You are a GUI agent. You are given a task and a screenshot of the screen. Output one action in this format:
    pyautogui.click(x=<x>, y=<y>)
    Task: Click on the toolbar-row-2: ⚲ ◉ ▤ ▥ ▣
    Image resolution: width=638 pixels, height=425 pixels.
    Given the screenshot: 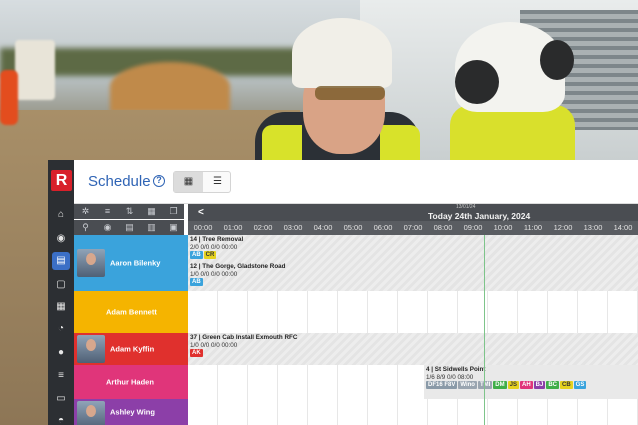 What is the action you would take?
    pyautogui.click(x=129, y=227)
    